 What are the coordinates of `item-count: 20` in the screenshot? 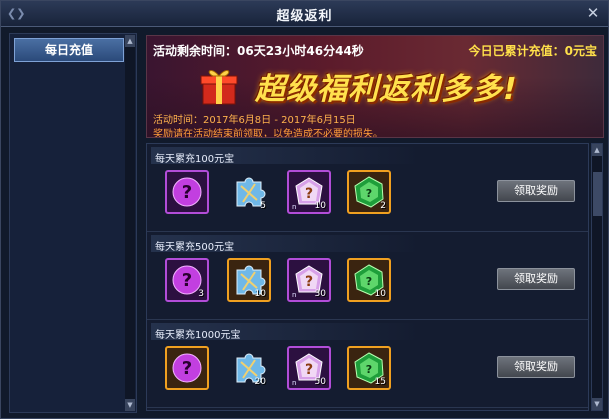 It's located at (260, 382).